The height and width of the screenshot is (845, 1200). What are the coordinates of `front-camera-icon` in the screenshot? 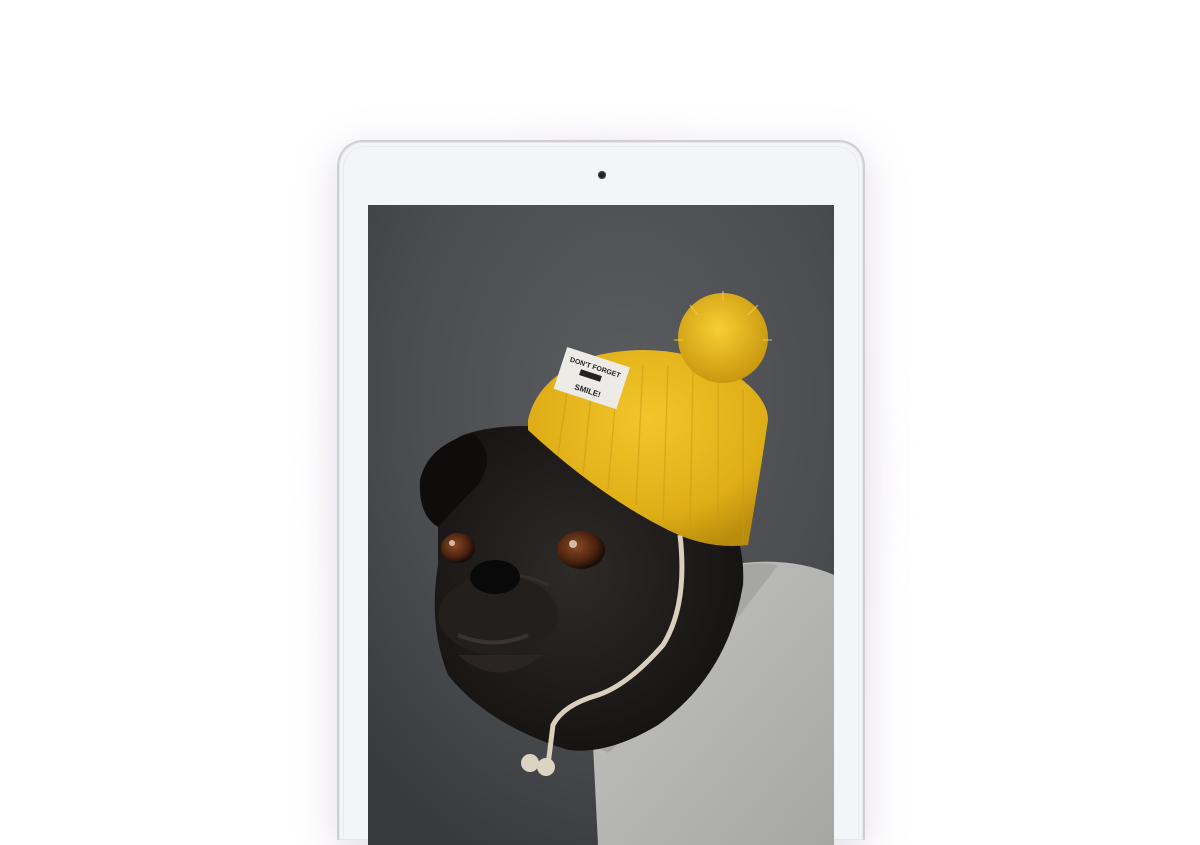 It's located at (602, 175).